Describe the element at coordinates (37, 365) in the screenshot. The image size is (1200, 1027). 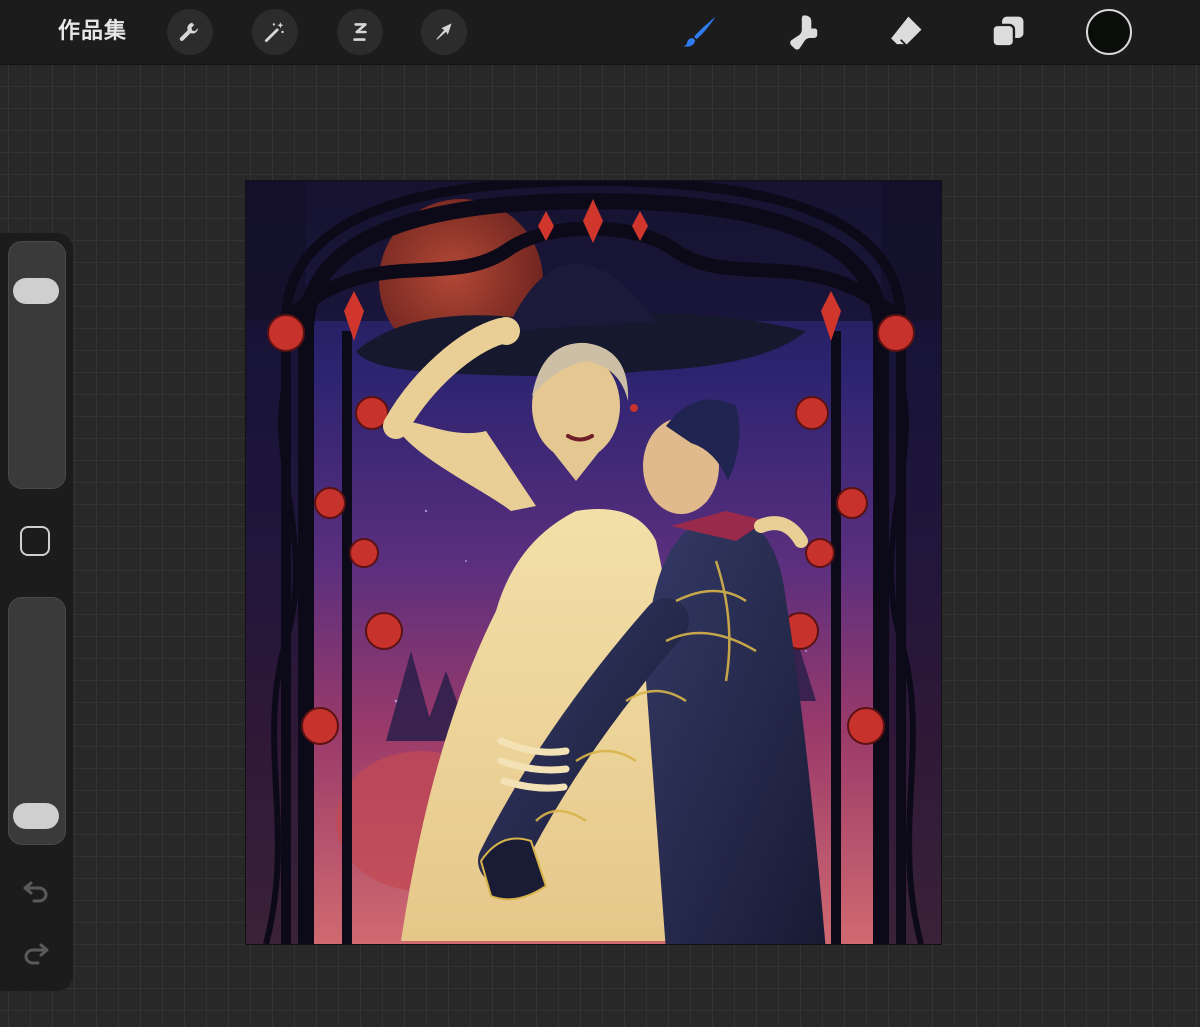
I see `brush-size-slider` at that location.